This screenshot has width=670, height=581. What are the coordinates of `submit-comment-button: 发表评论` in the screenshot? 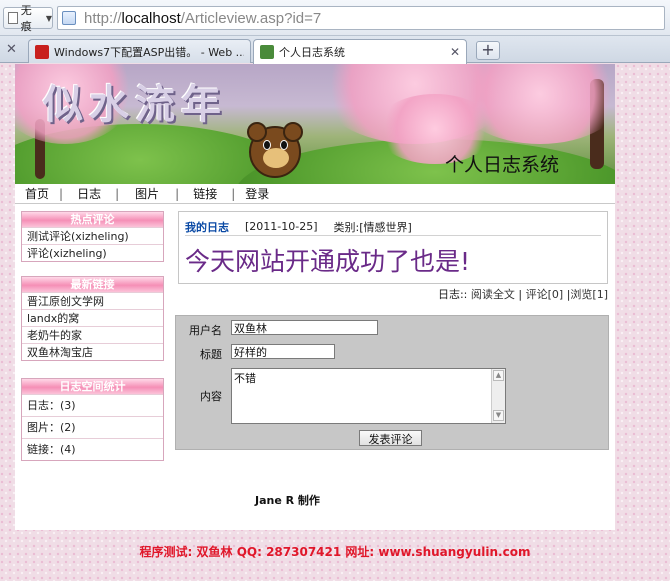 It's located at (390, 438).